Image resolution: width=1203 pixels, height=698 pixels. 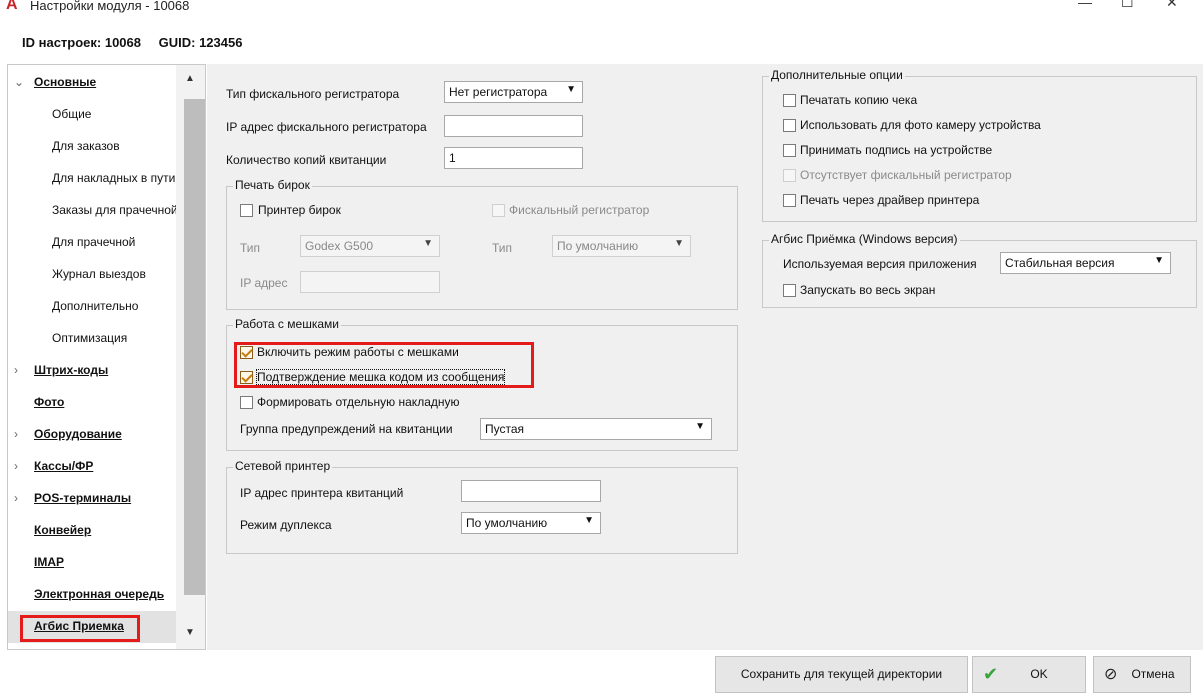 I want to click on sidebar-item-laundry: Для прачечной, so click(x=92, y=242).